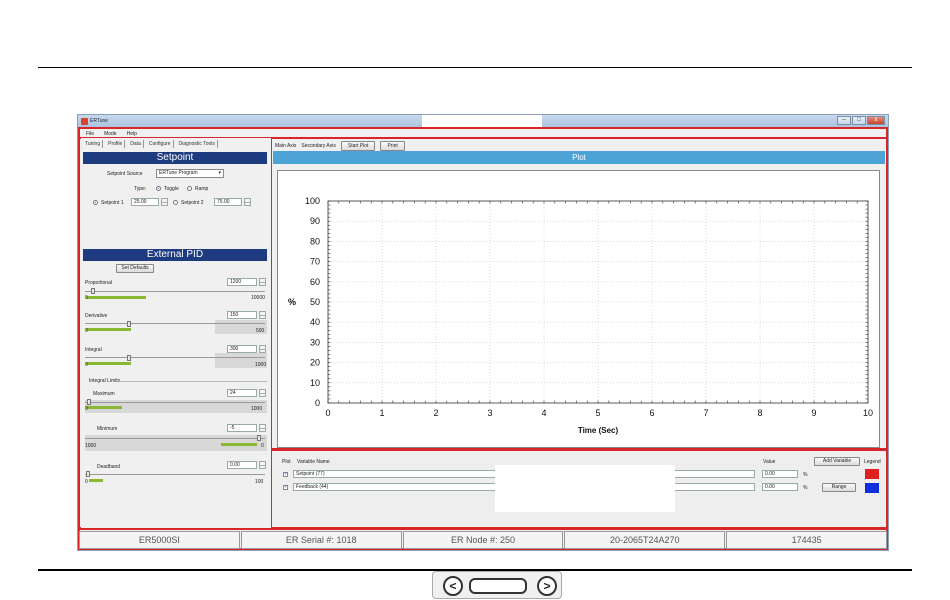 The image size is (950, 600). I want to click on integral-input: 300, so click(242, 349).